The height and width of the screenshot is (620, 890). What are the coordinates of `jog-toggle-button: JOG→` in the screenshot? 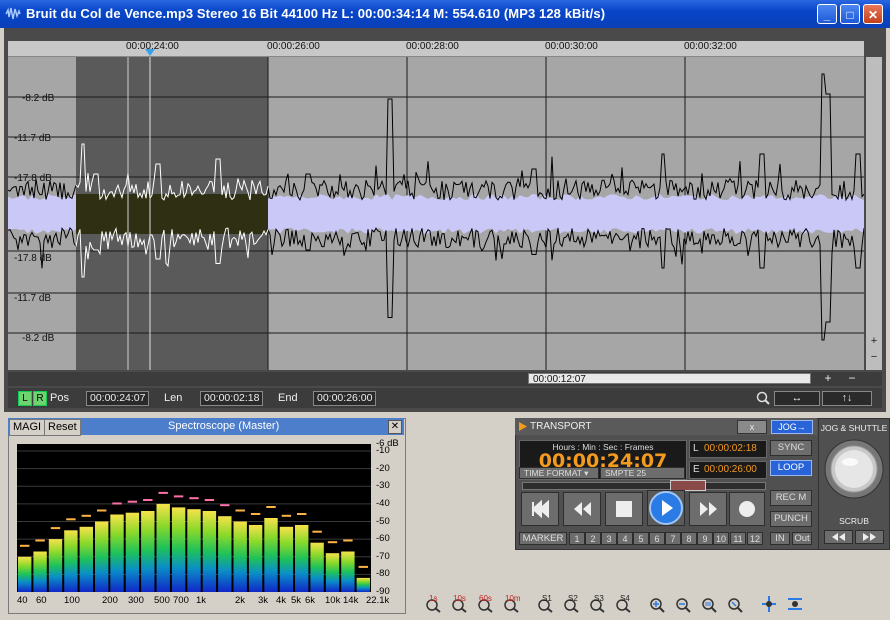 It's located at (792, 427).